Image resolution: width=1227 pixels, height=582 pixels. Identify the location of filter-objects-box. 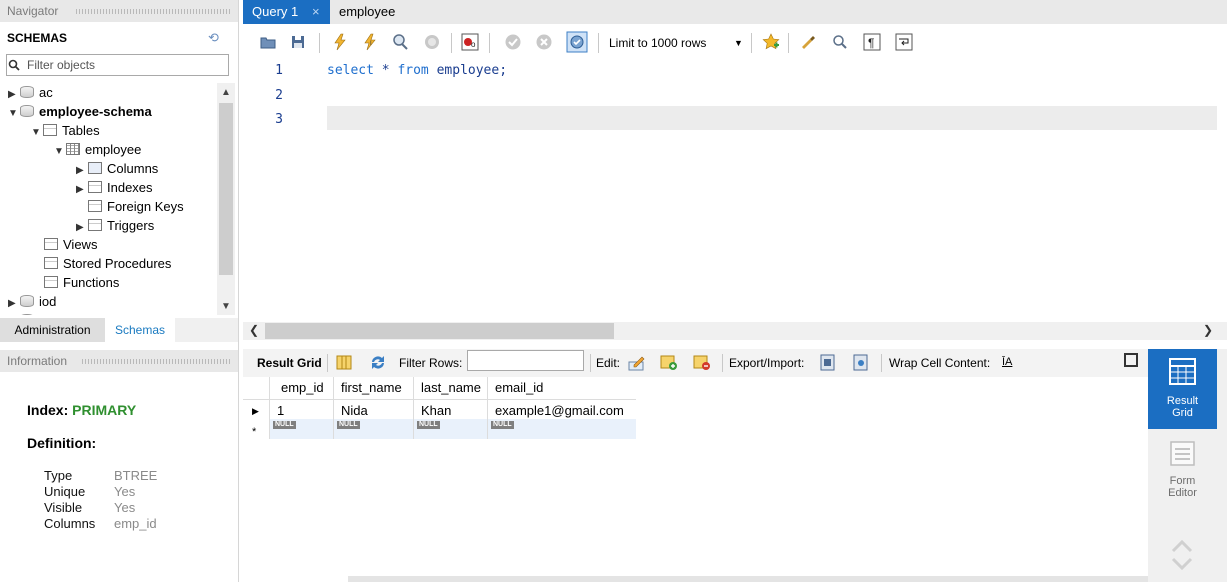
(117, 65).